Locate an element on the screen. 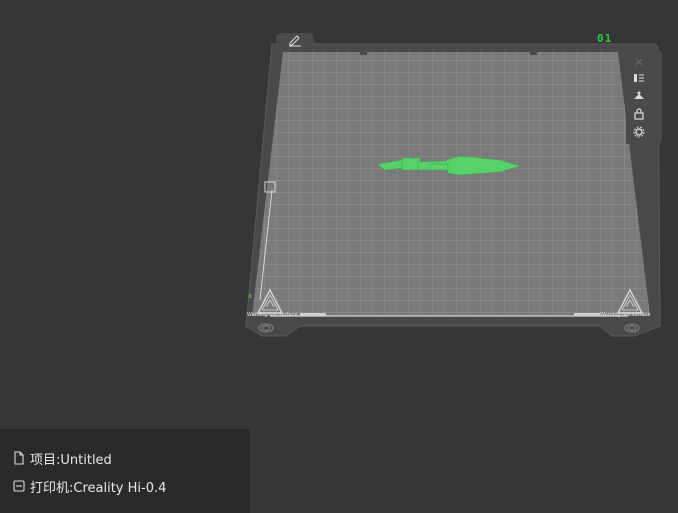 This screenshot has width=678, height=513. plate-settings-button is located at coordinates (639, 132).